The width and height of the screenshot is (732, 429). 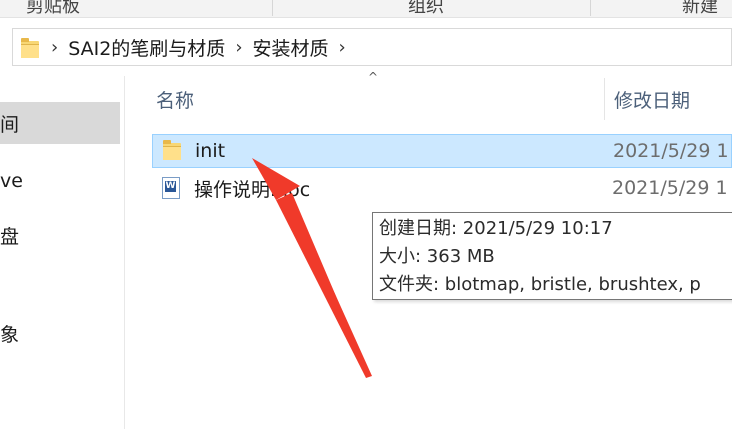 I want to click on sort-ascending-icon: ^, so click(x=373, y=77).